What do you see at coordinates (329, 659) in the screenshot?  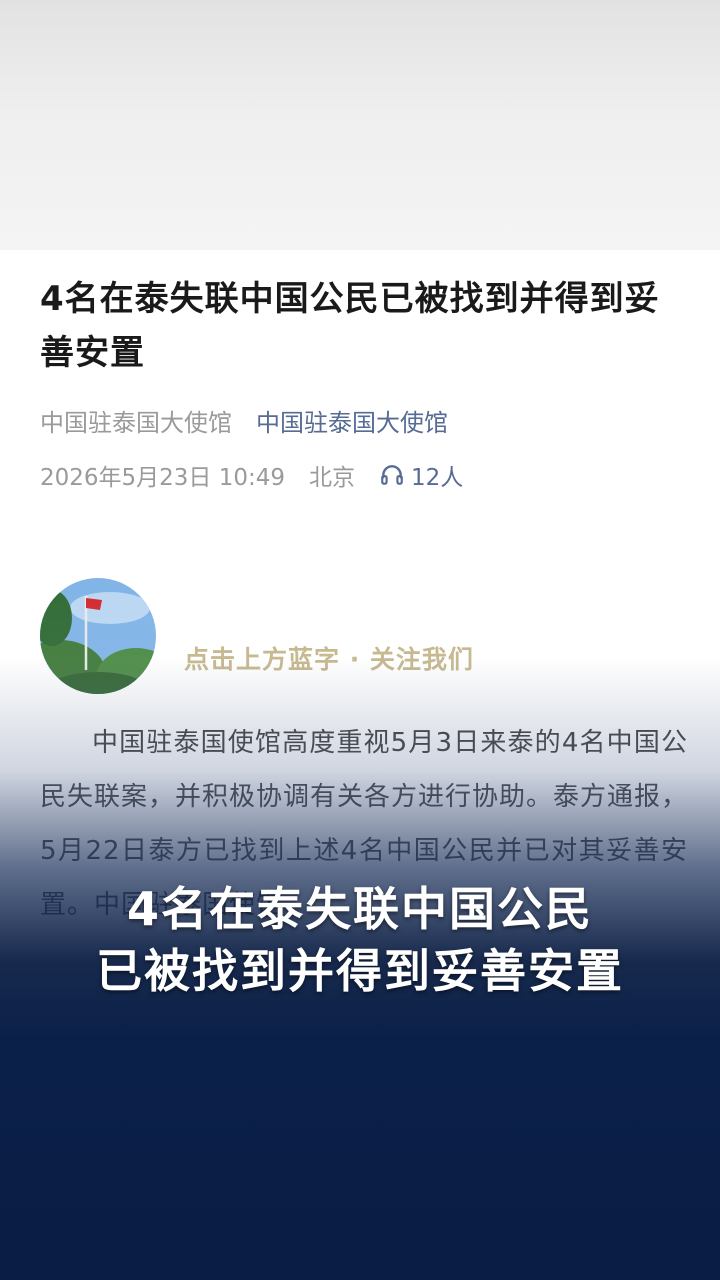 I see `follow-tip: 点击上方蓝字 · 关注我们` at bounding box center [329, 659].